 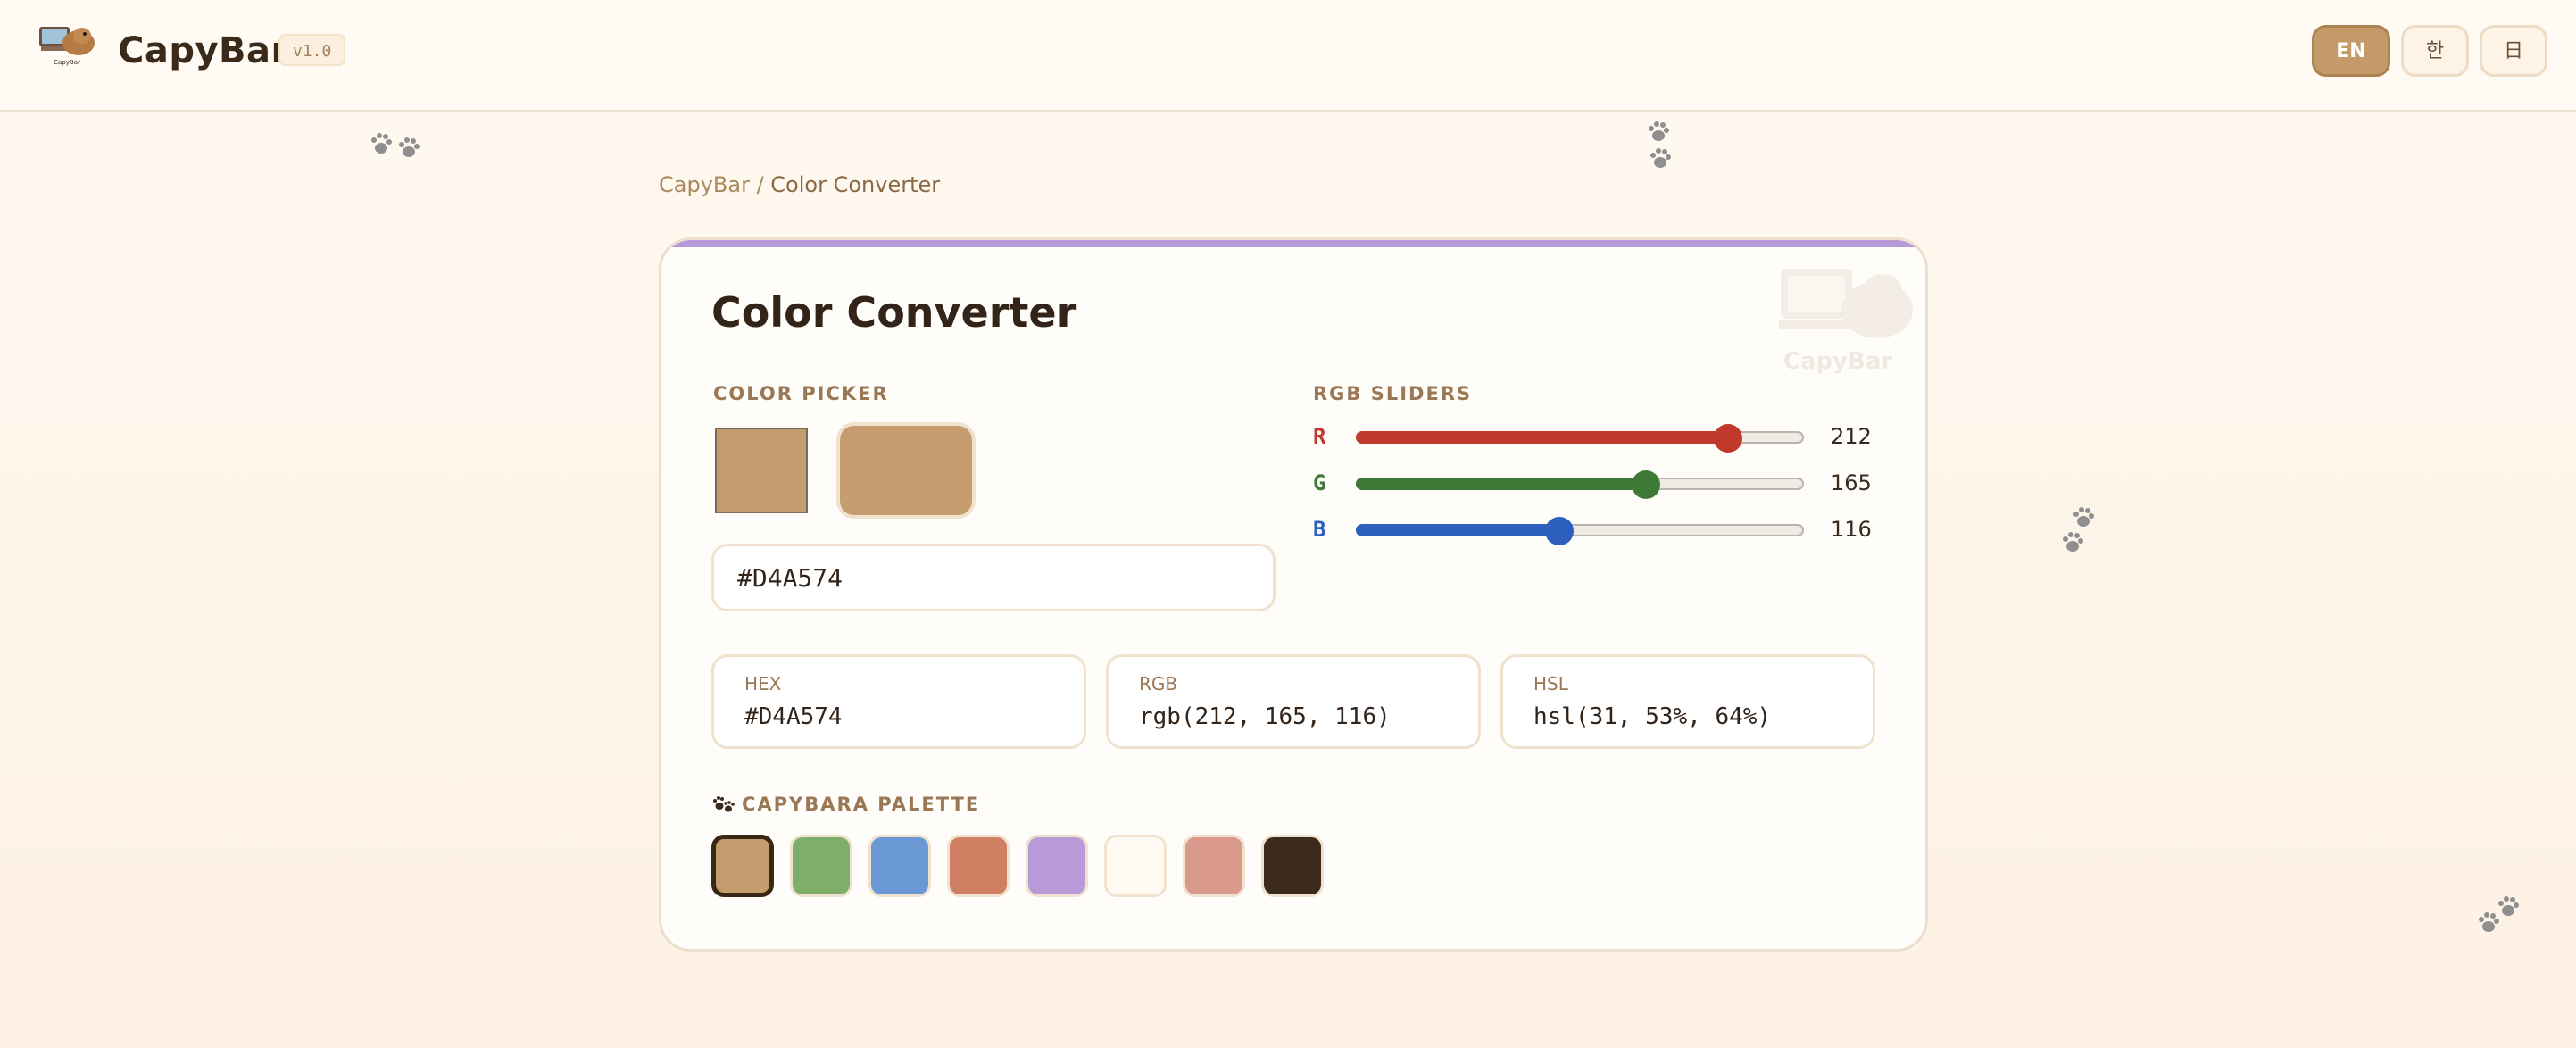 What do you see at coordinates (906, 470) in the screenshot?
I see `color-preview-swatch` at bounding box center [906, 470].